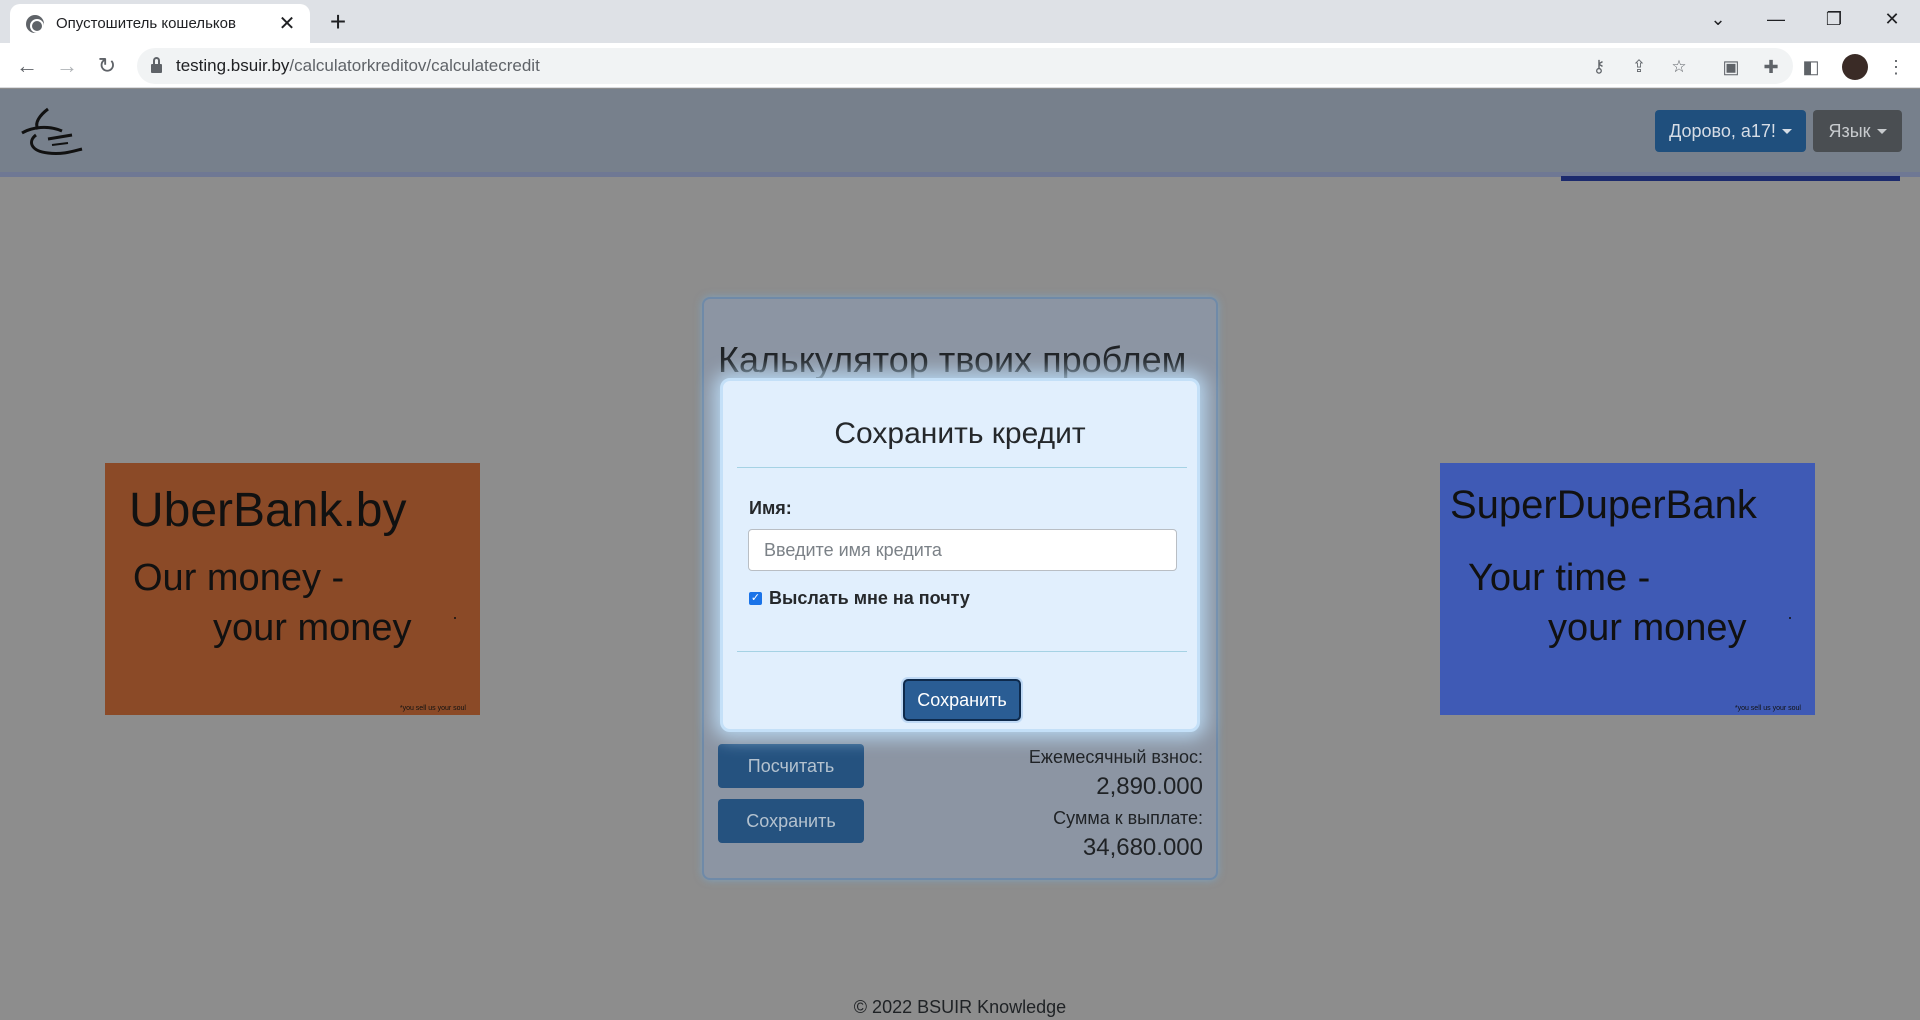  I want to click on ad-bank-name: SuperDuperBank, so click(1603, 505).